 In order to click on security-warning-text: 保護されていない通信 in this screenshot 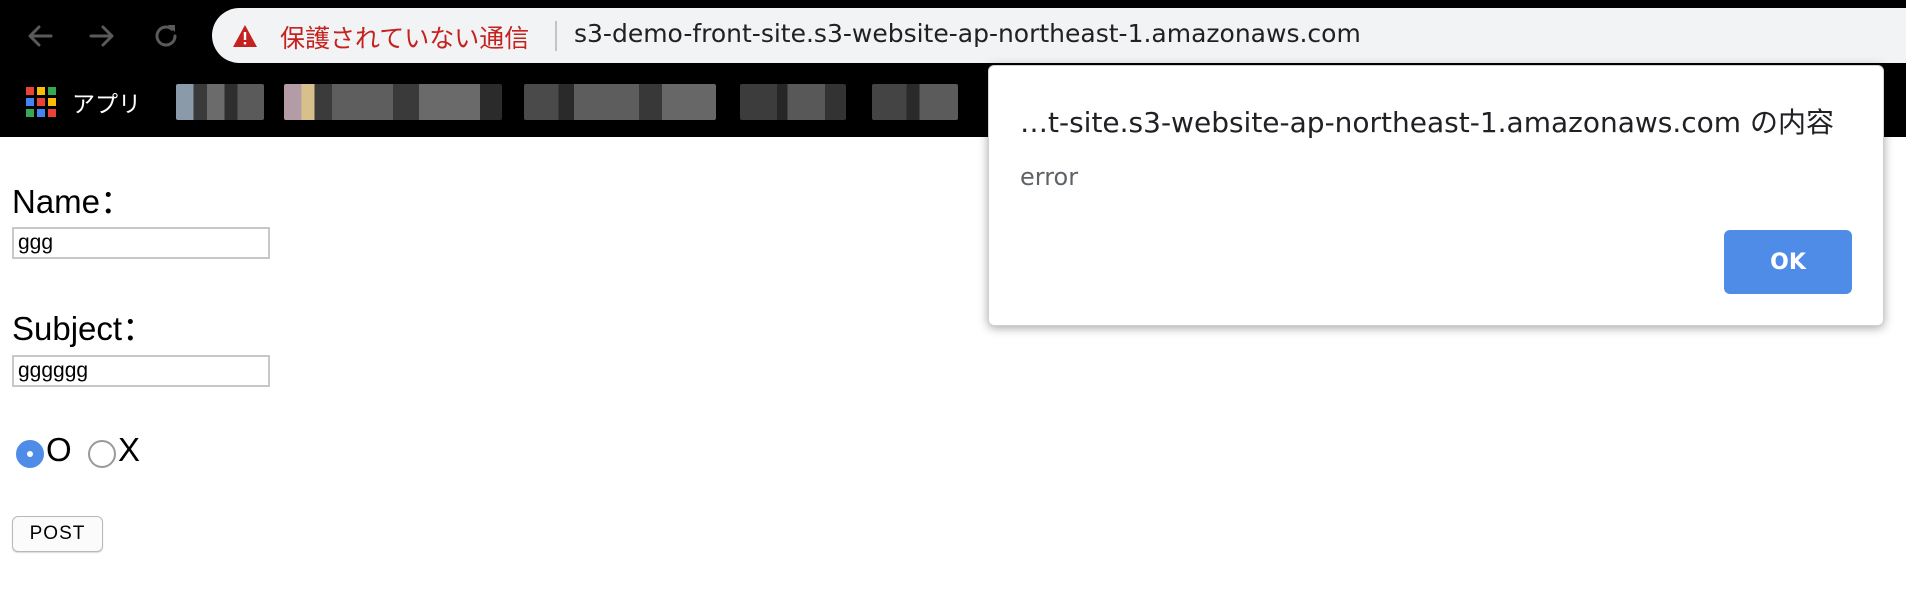, I will do `click(404, 37)`.